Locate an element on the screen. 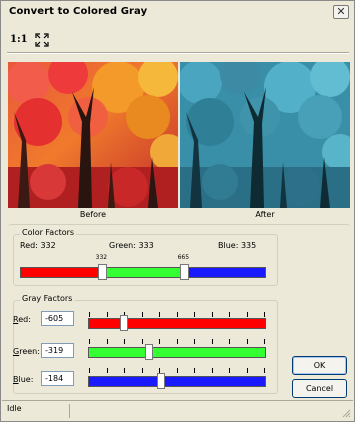 The height and width of the screenshot is (422, 355). gray-blue-input: -184 is located at coordinates (57, 378).